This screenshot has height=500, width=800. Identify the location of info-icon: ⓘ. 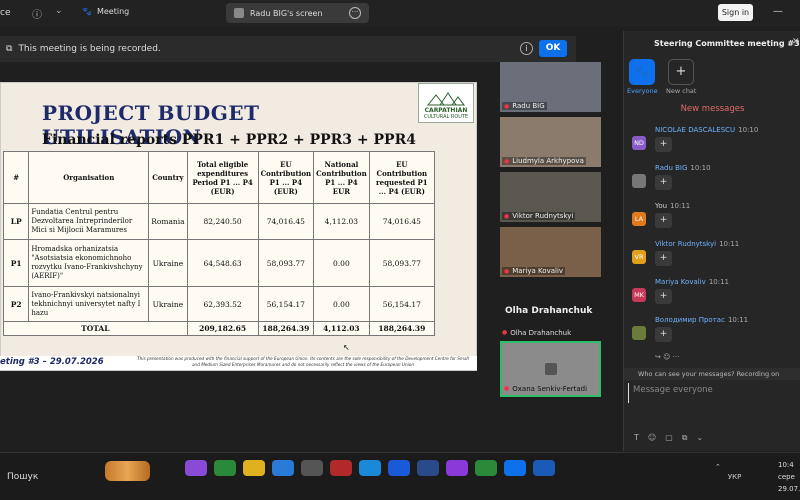
(37, 13).